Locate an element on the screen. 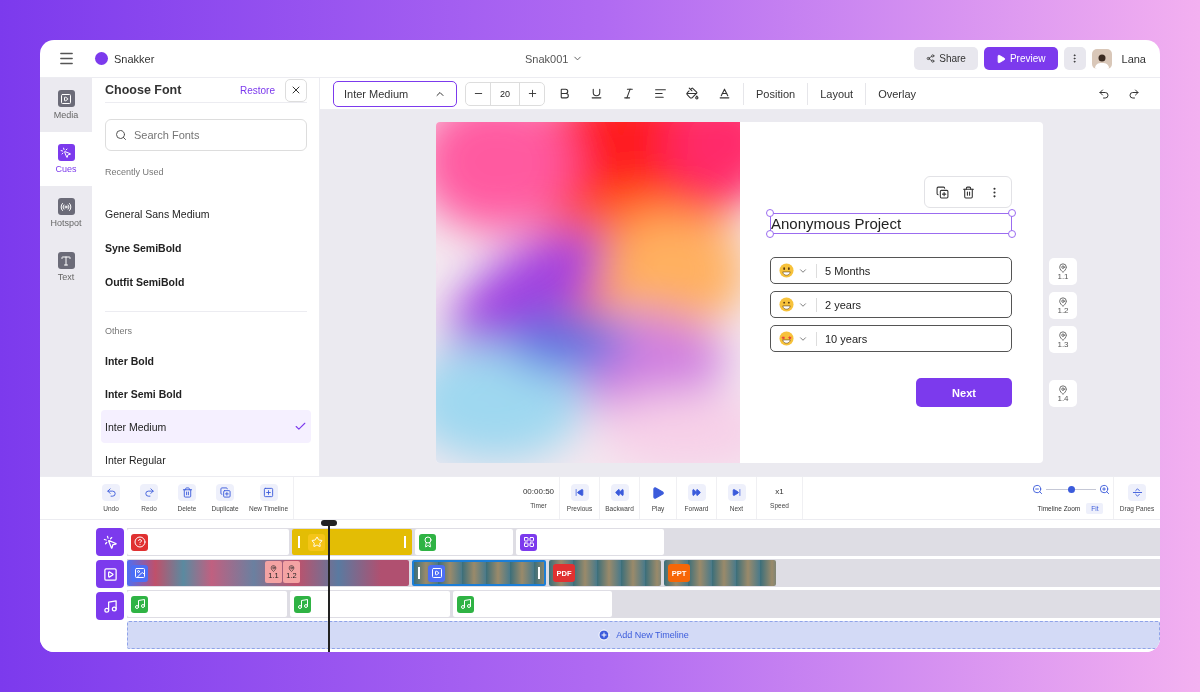  image-icon is located at coordinates (139, 573).